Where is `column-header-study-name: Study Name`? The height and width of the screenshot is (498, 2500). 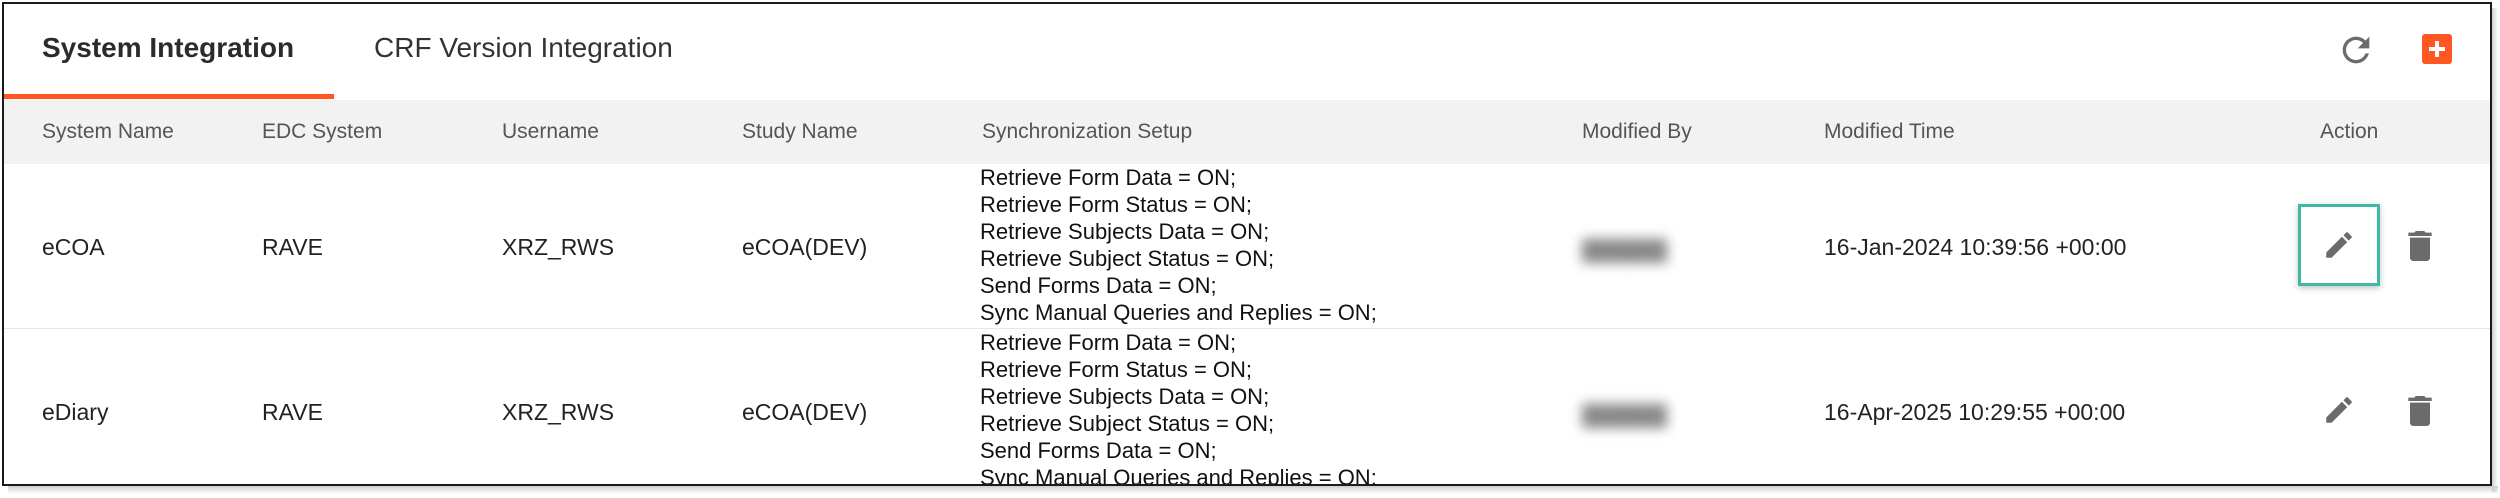
column-header-study-name: Study Name is located at coordinates (800, 131).